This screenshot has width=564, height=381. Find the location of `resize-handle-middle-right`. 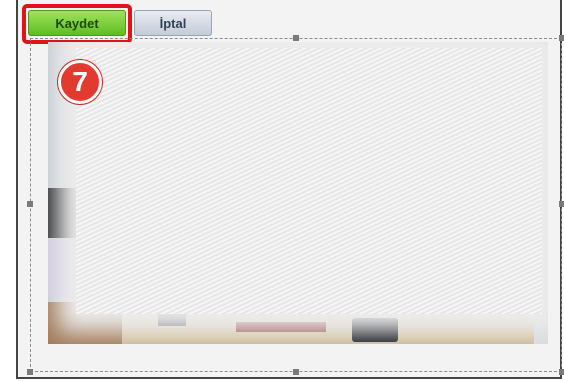

resize-handle-middle-right is located at coordinates (561, 204).